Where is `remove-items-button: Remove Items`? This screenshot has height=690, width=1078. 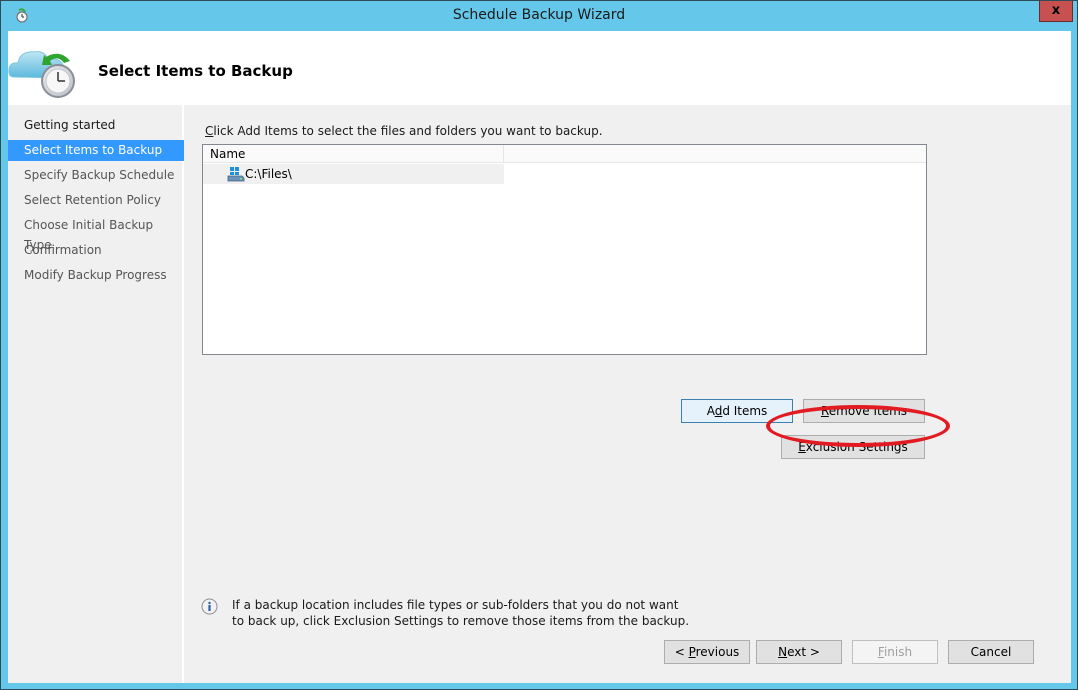
remove-items-button: Remove Items is located at coordinates (864, 411).